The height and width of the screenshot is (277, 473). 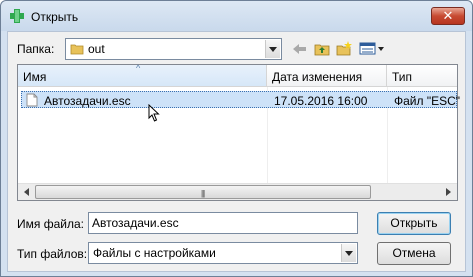 I want to click on column-header-modified: Дата изменения, so click(x=327, y=76).